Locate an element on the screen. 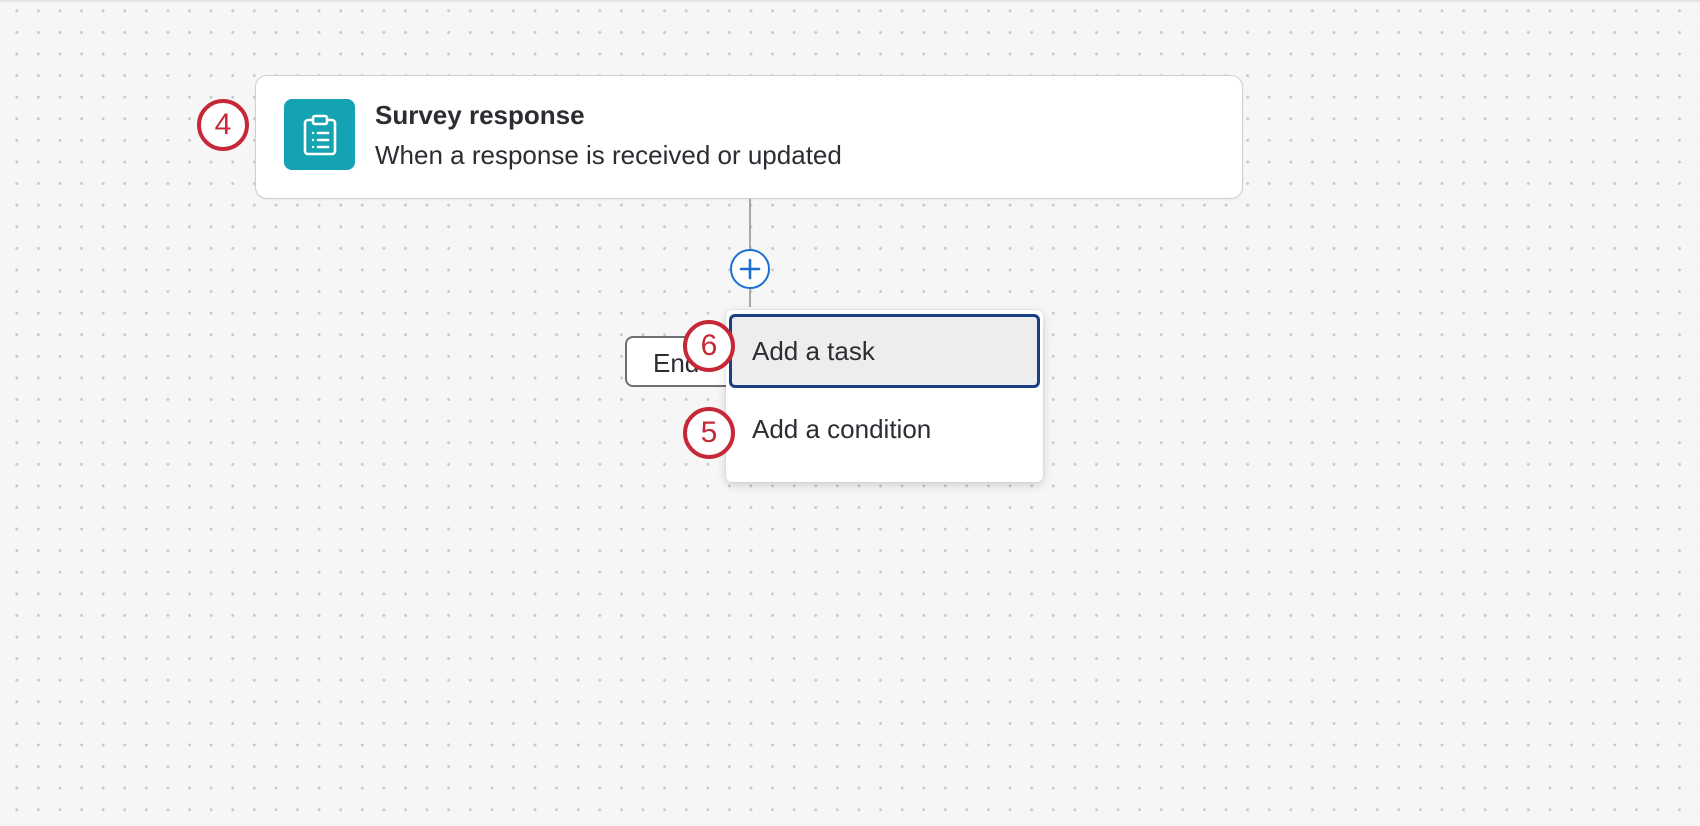  add-task-menu-item: Add a task is located at coordinates (884, 351).